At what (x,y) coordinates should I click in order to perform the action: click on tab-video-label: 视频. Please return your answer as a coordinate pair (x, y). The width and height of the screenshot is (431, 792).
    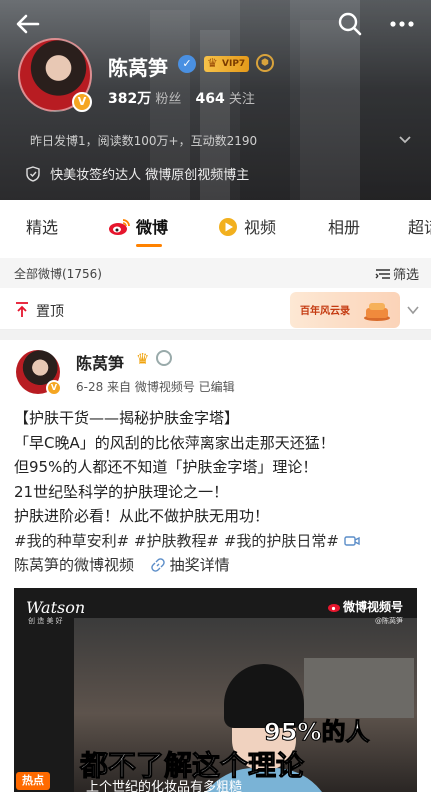
    Looking at the image, I should click on (260, 227).